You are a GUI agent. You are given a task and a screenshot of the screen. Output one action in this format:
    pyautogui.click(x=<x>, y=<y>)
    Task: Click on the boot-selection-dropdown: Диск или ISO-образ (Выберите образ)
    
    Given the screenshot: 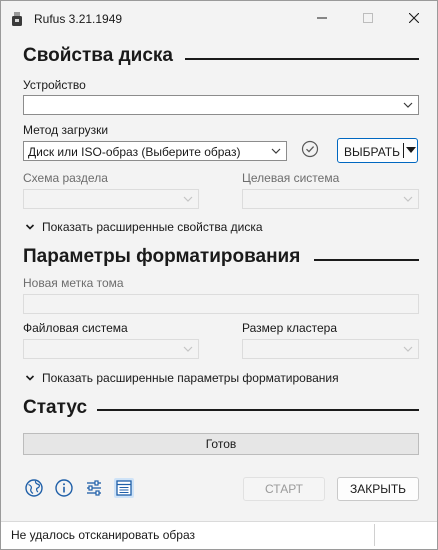 What is the action you would take?
    pyautogui.click(x=155, y=151)
    